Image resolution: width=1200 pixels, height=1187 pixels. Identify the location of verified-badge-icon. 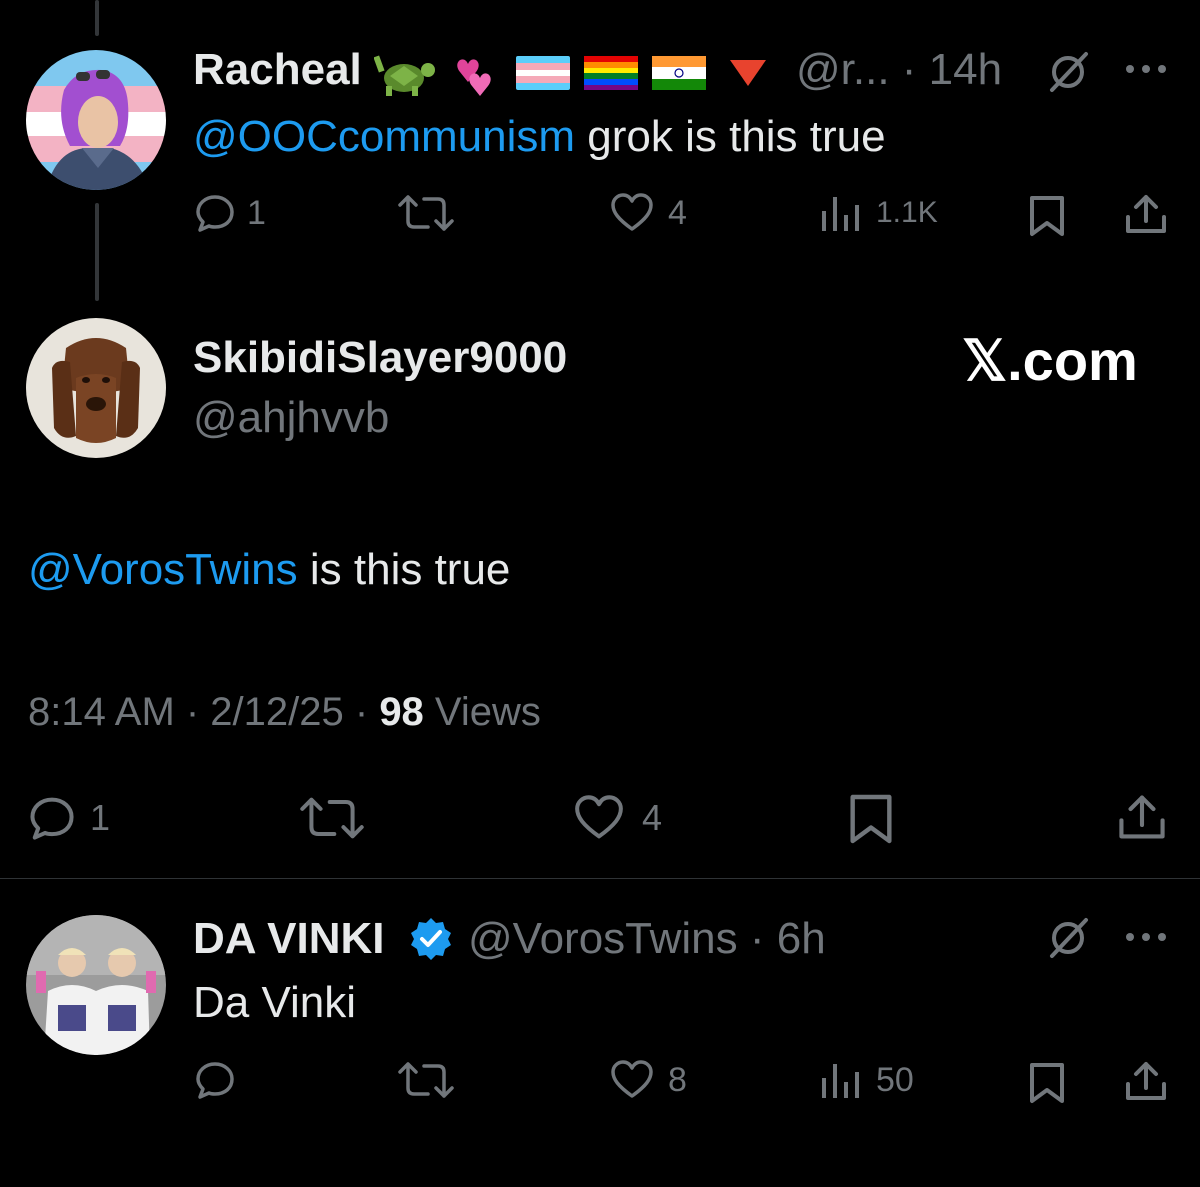
(431, 941).